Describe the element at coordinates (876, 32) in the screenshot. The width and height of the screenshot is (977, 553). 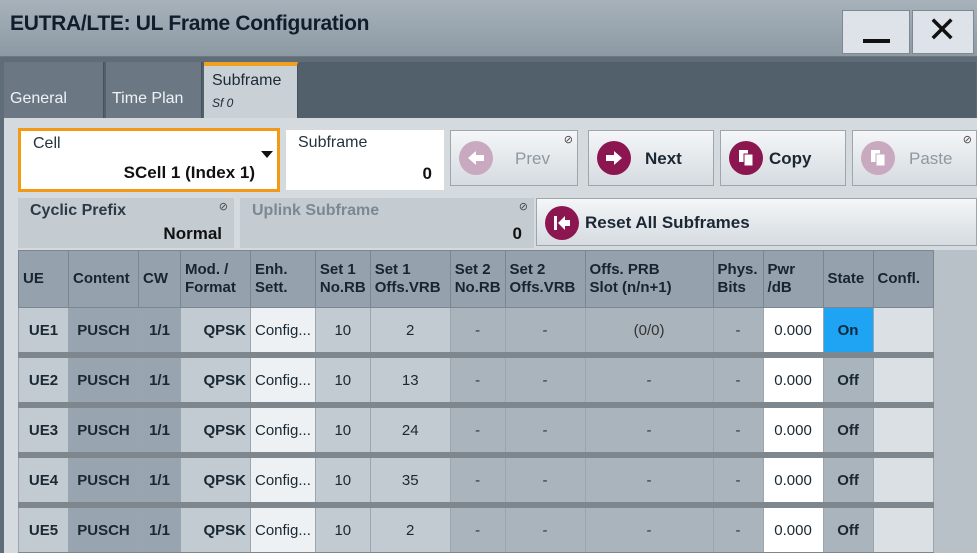
I see `minimize-button` at that location.